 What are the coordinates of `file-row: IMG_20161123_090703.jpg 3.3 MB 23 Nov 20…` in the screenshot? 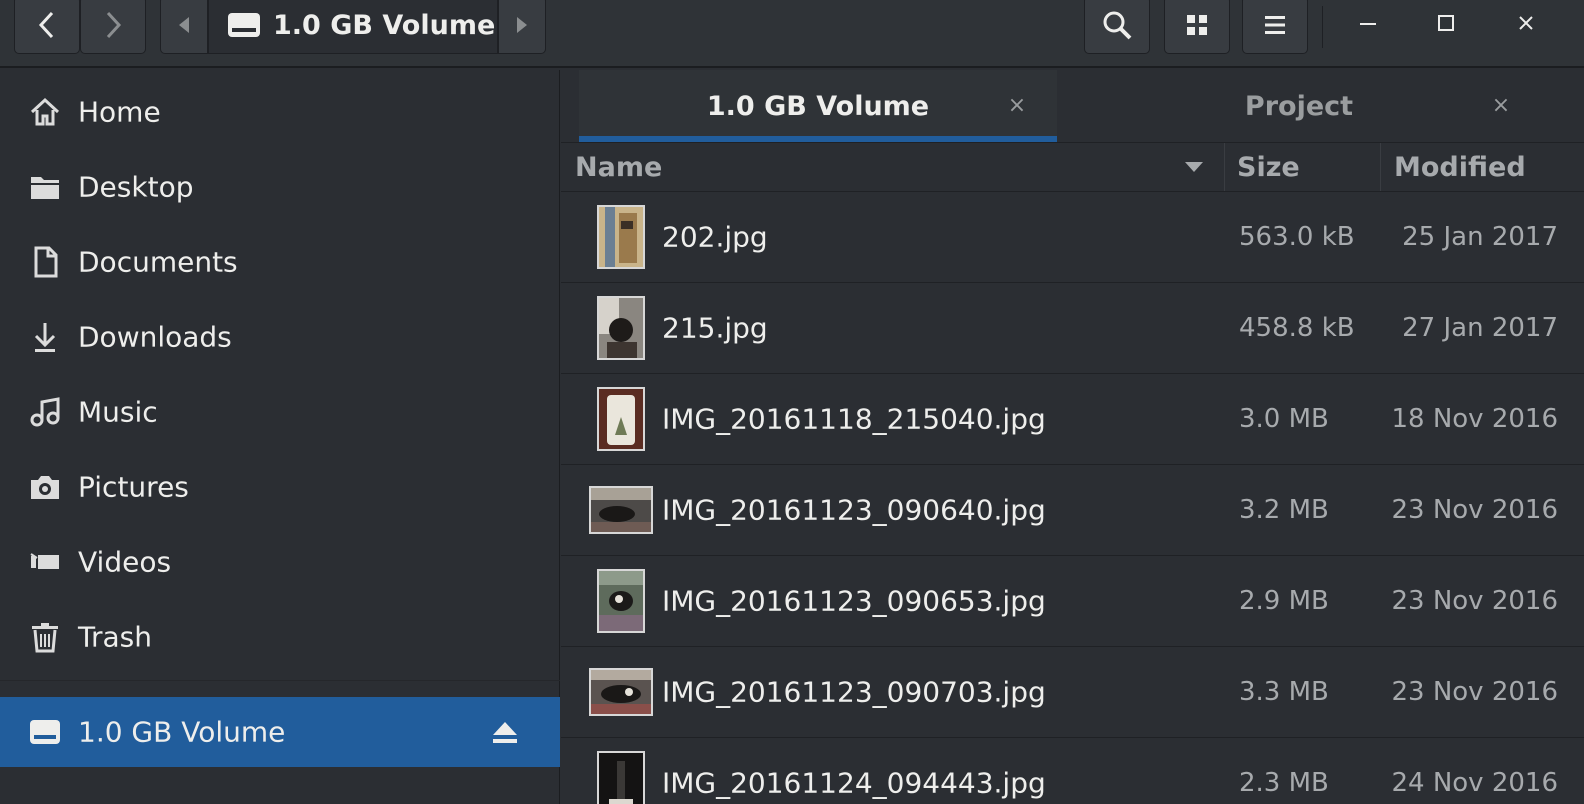 It's located at (1072, 692).